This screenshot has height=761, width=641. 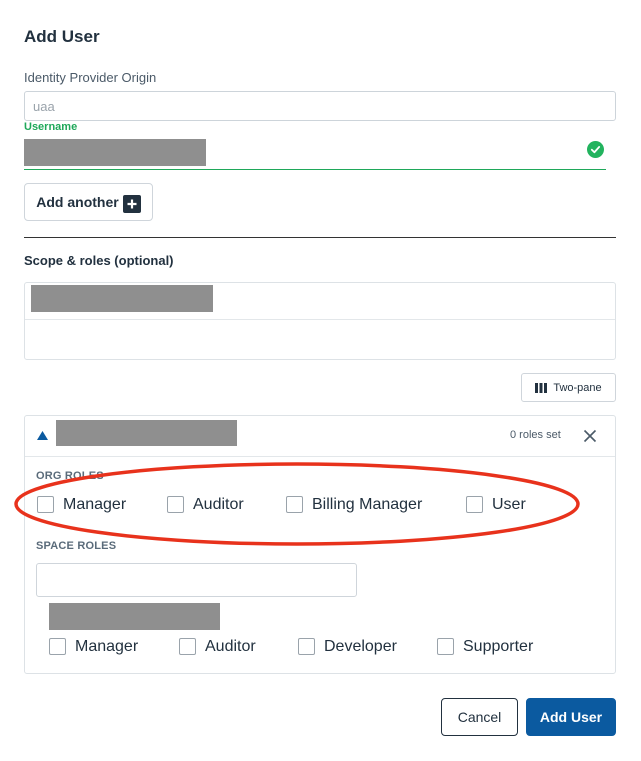 What do you see at coordinates (196, 580) in the screenshot?
I see `space-selector` at bounding box center [196, 580].